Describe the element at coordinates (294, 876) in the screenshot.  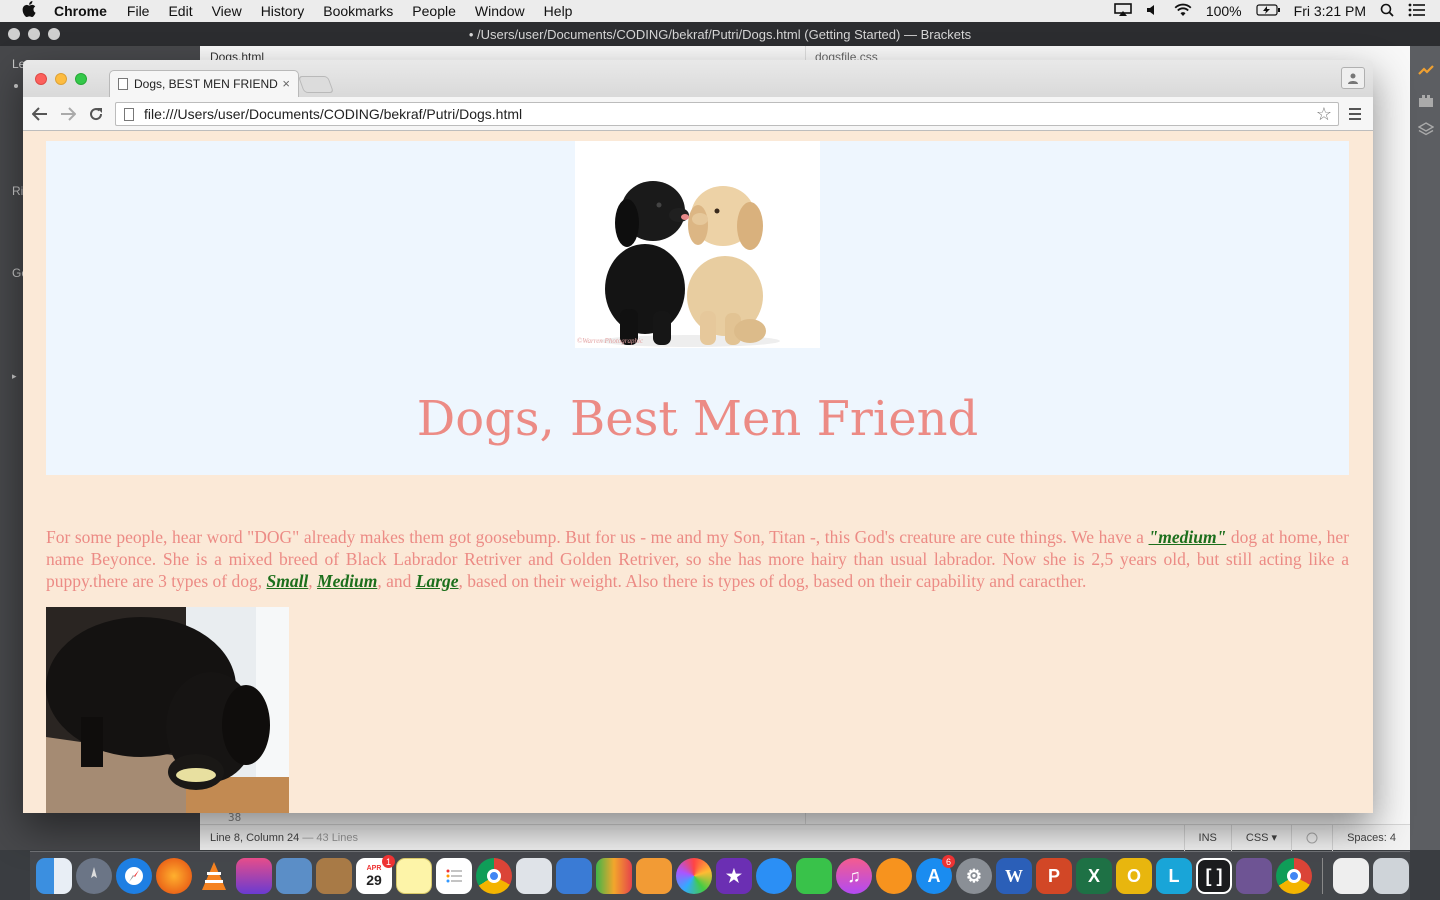
I see `preview-icon` at that location.